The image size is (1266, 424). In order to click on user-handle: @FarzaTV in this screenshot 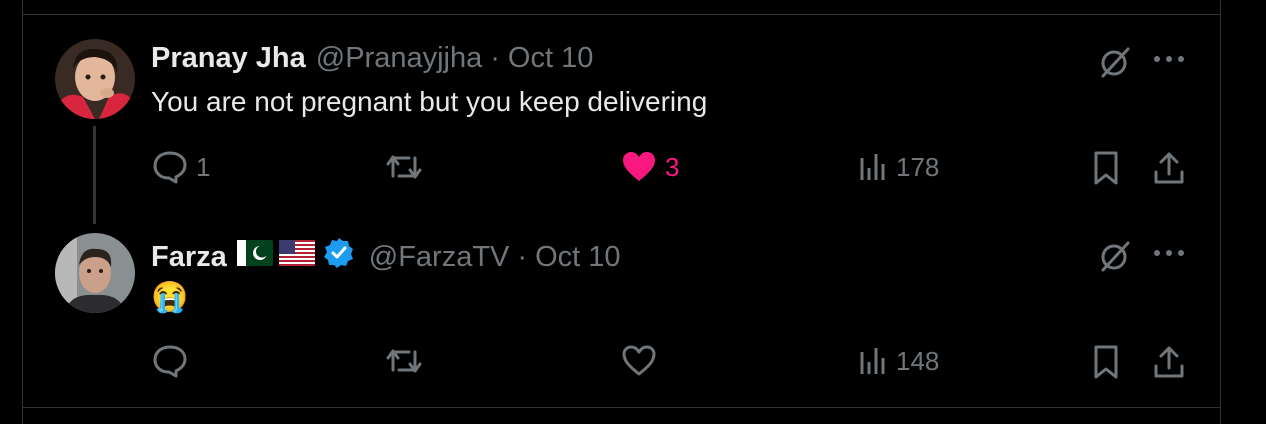, I will do `click(439, 257)`.